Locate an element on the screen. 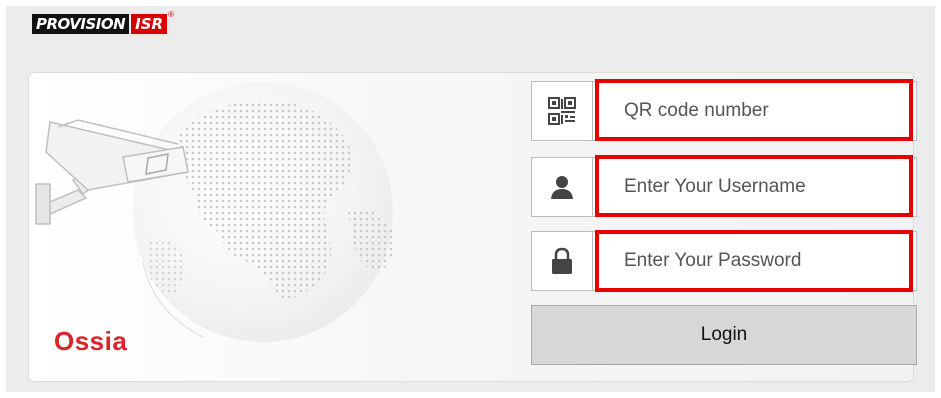 This screenshot has width=941, height=398. login-button: Login is located at coordinates (724, 335).